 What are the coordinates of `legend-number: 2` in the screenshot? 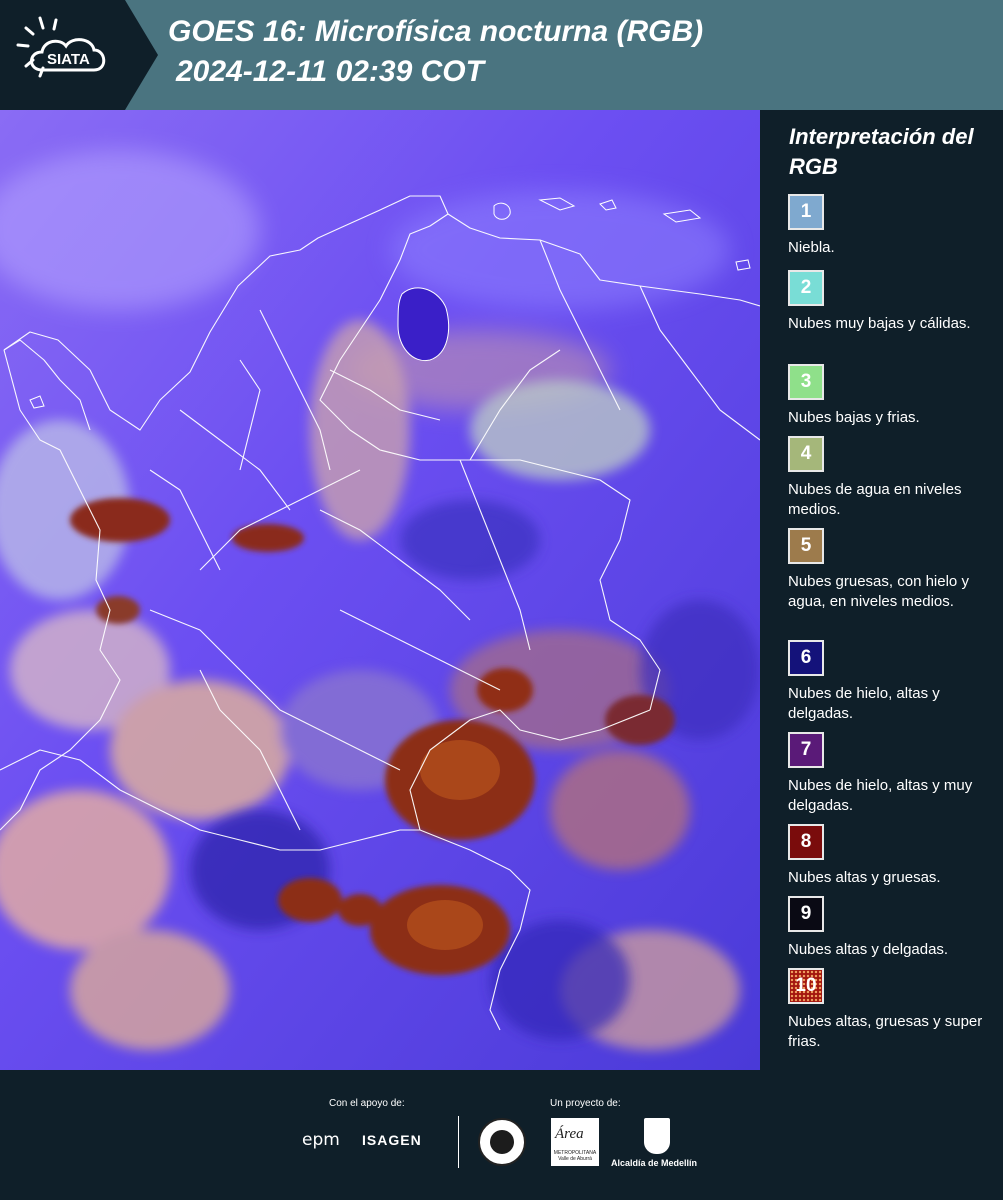 It's located at (806, 287).